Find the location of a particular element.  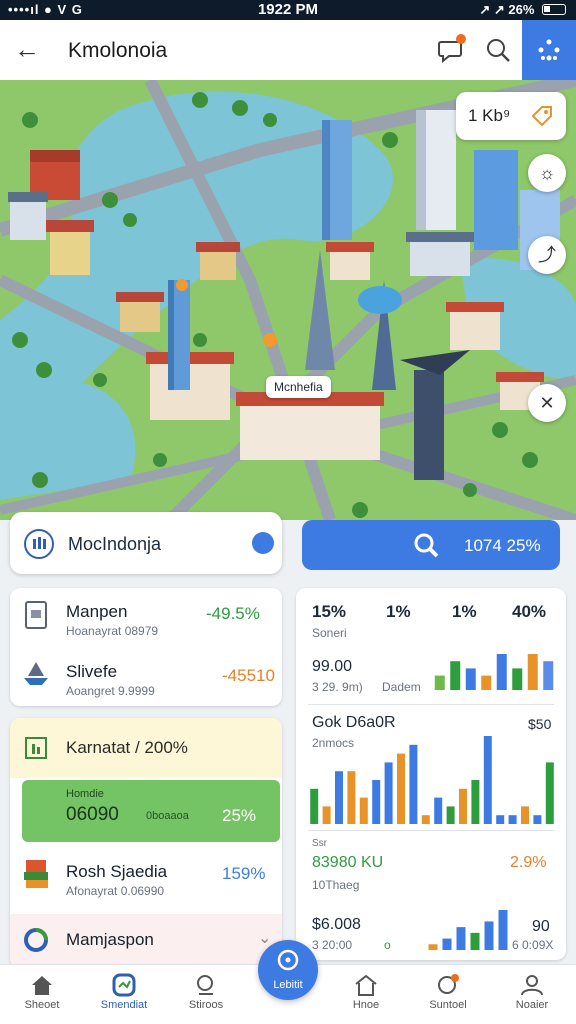

dots-grid-icon is located at coordinates (549, 50).